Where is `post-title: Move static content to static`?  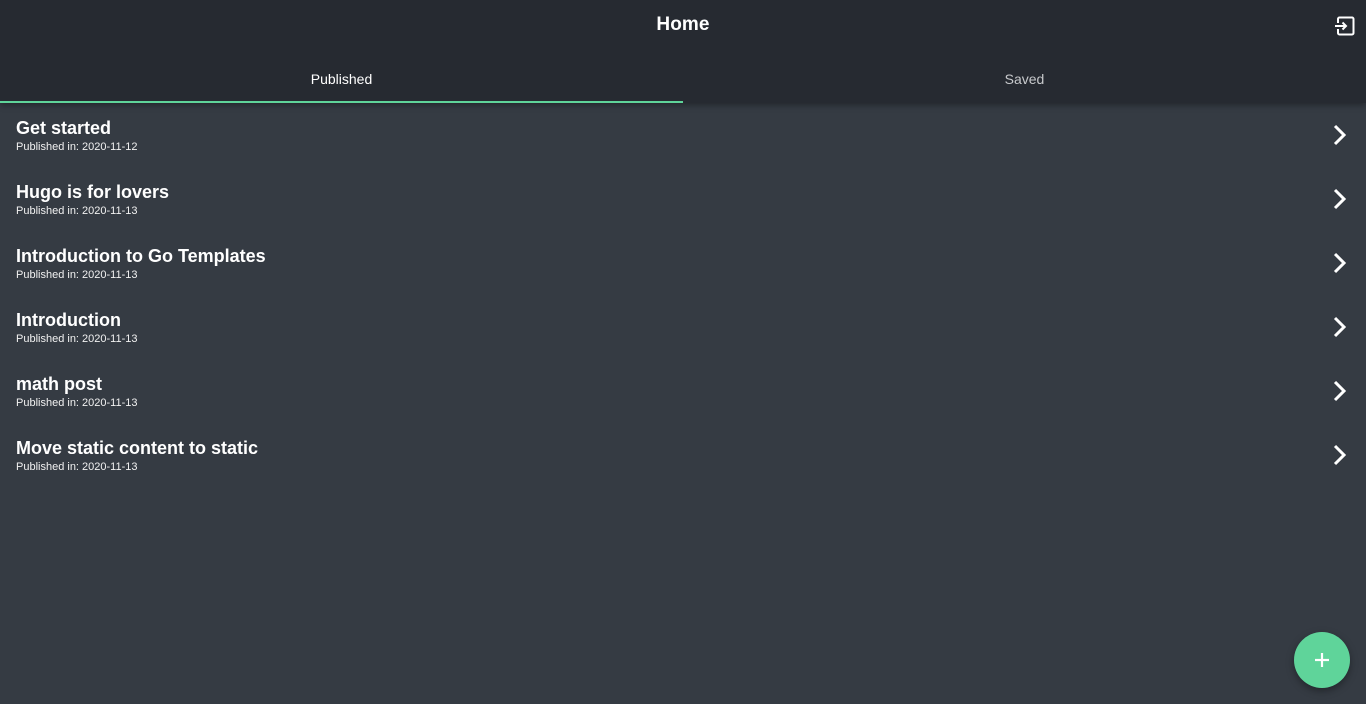
post-title: Move static content to static is located at coordinates (137, 448).